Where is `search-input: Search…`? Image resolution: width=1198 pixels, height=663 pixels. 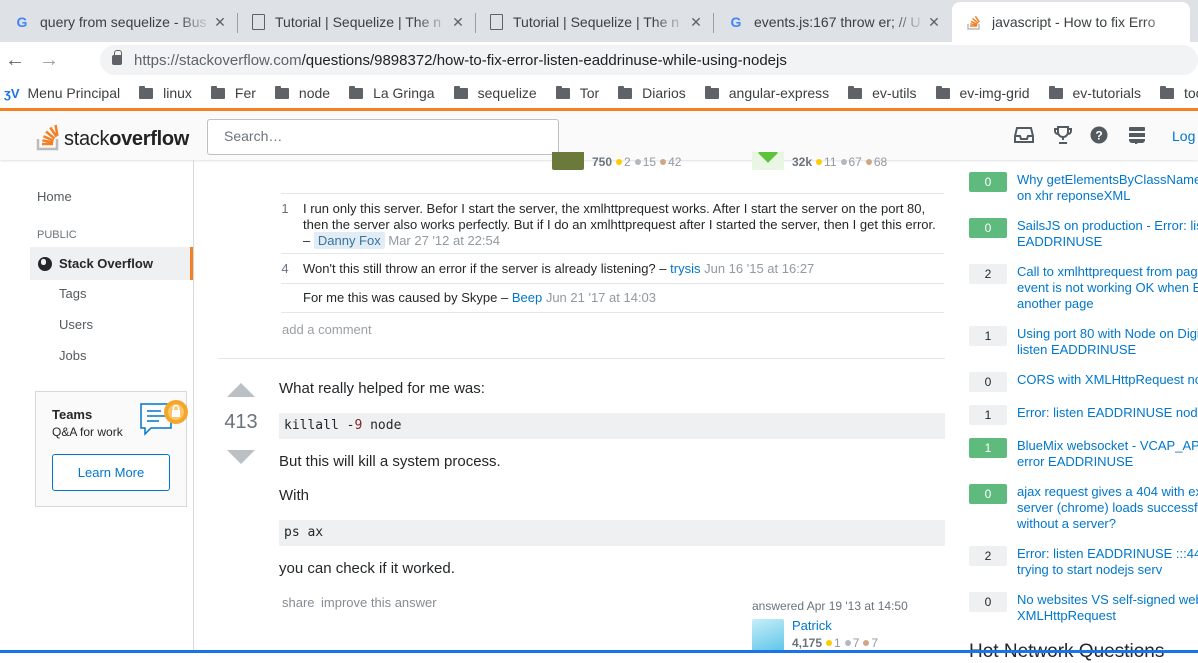 search-input: Search… is located at coordinates (383, 137).